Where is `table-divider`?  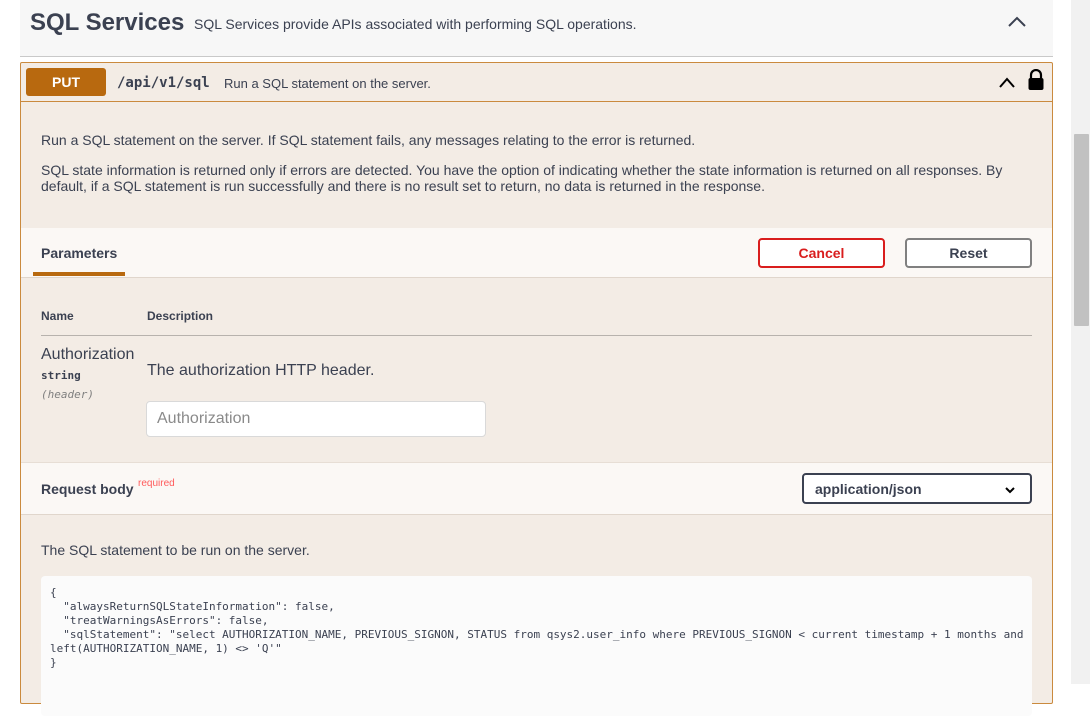
table-divider is located at coordinates (536, 335).